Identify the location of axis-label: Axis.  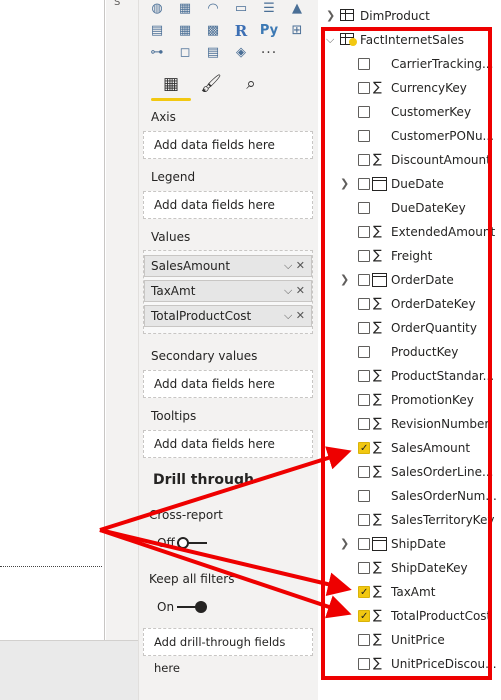
(163, 117).